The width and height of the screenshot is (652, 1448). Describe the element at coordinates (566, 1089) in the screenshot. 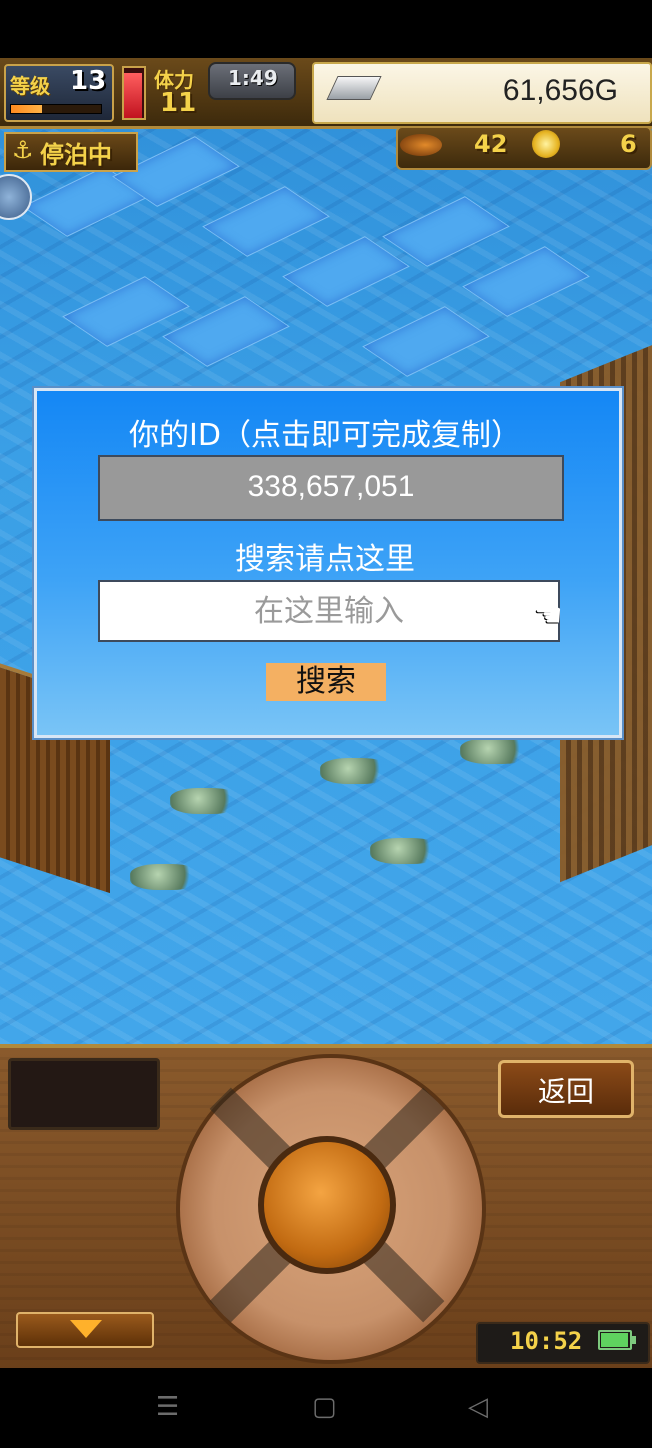

I see `back-button: 返回` at that location.